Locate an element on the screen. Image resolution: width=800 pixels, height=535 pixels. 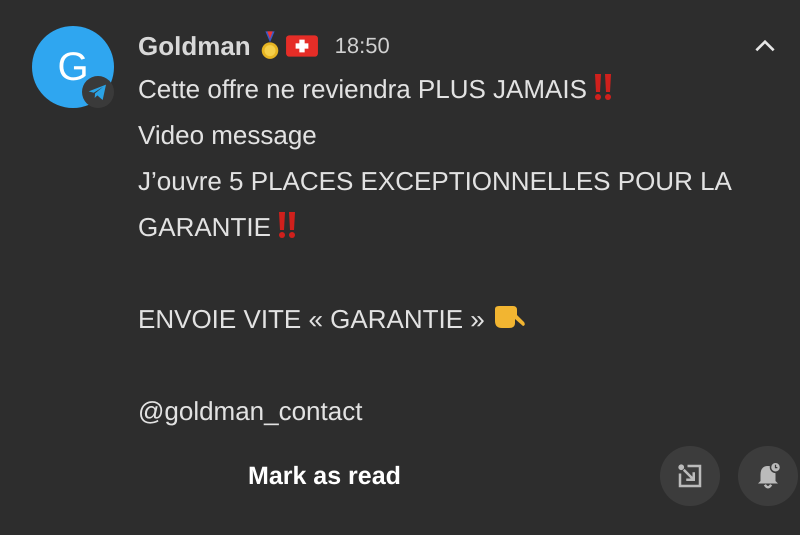
message-text: GARANTIE is located at coordinates (204, 227).